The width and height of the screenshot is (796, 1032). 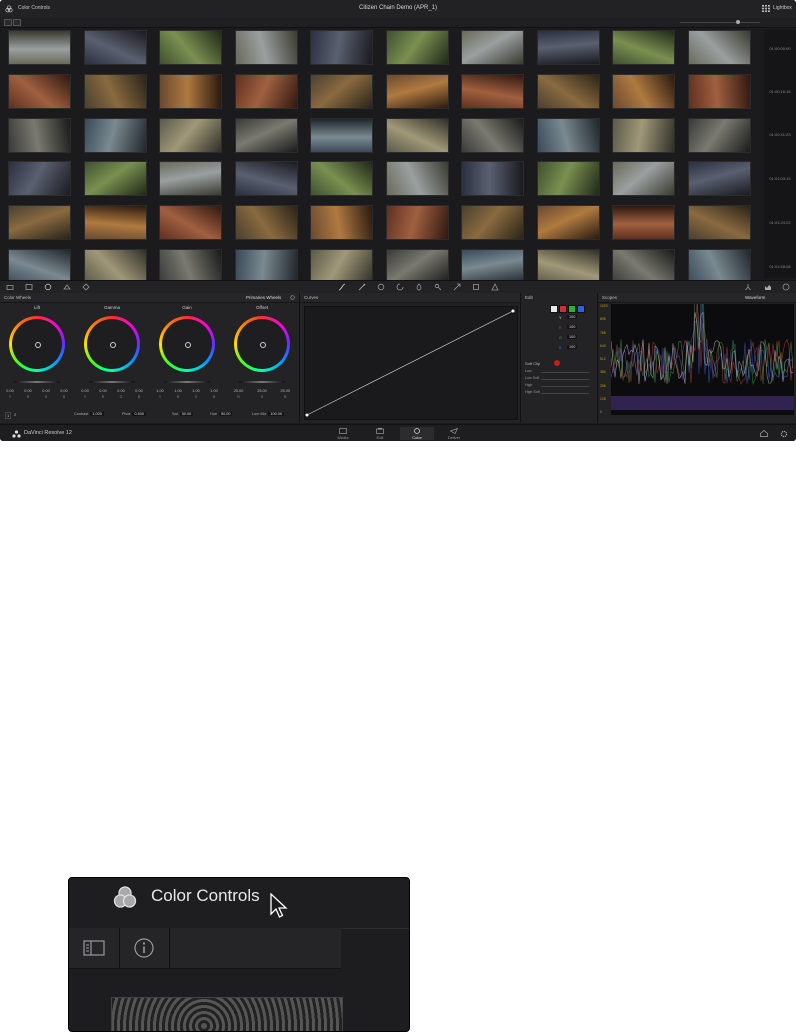 What do you see at coordinates (125, 897) in the screenshot?
I see `color-controls-icon` at bounding box center [125, 897].